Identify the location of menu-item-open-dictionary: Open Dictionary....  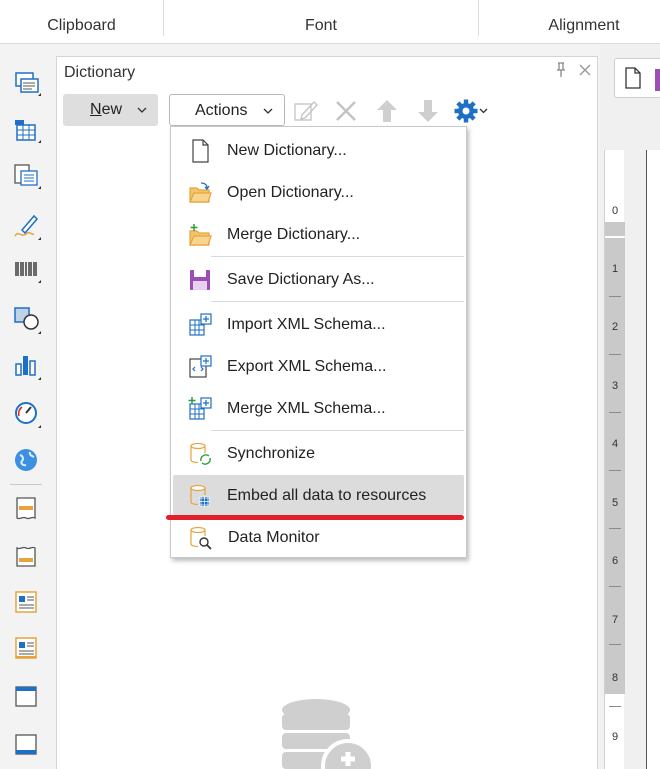
(318, 192).